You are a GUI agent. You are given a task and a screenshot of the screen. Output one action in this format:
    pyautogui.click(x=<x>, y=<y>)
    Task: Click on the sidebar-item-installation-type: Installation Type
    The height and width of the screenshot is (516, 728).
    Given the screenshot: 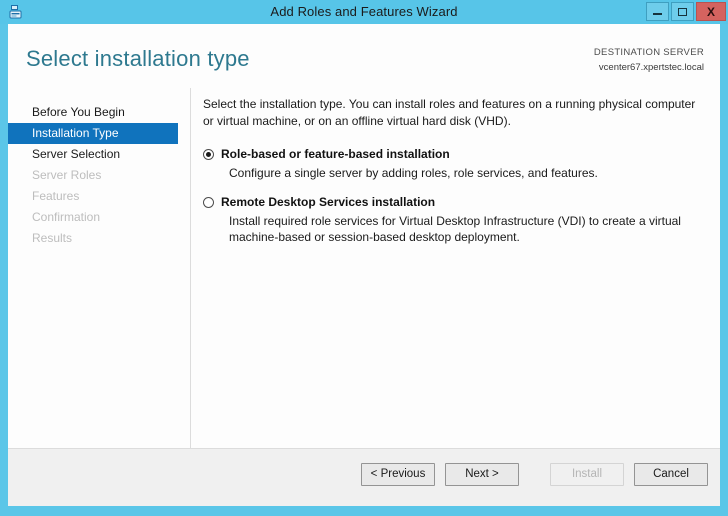 What is the action you would take?
    pyautogui.click(x=93, y=133)
    